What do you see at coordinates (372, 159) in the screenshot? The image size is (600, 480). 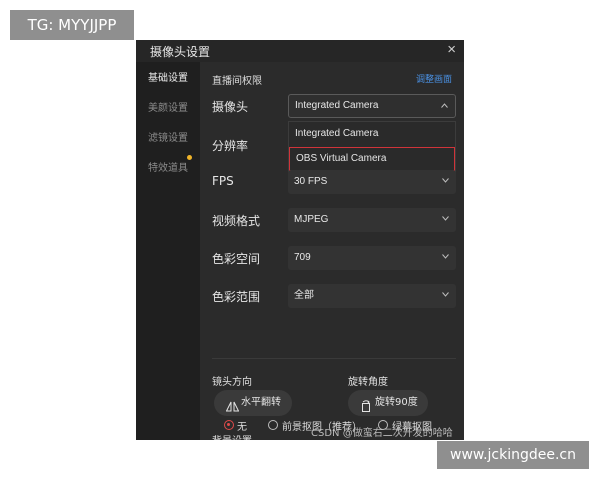 I see `dropdown-option-obs-virtual-camera: OBS Virtual Camera` at bounding box center [372, 159].